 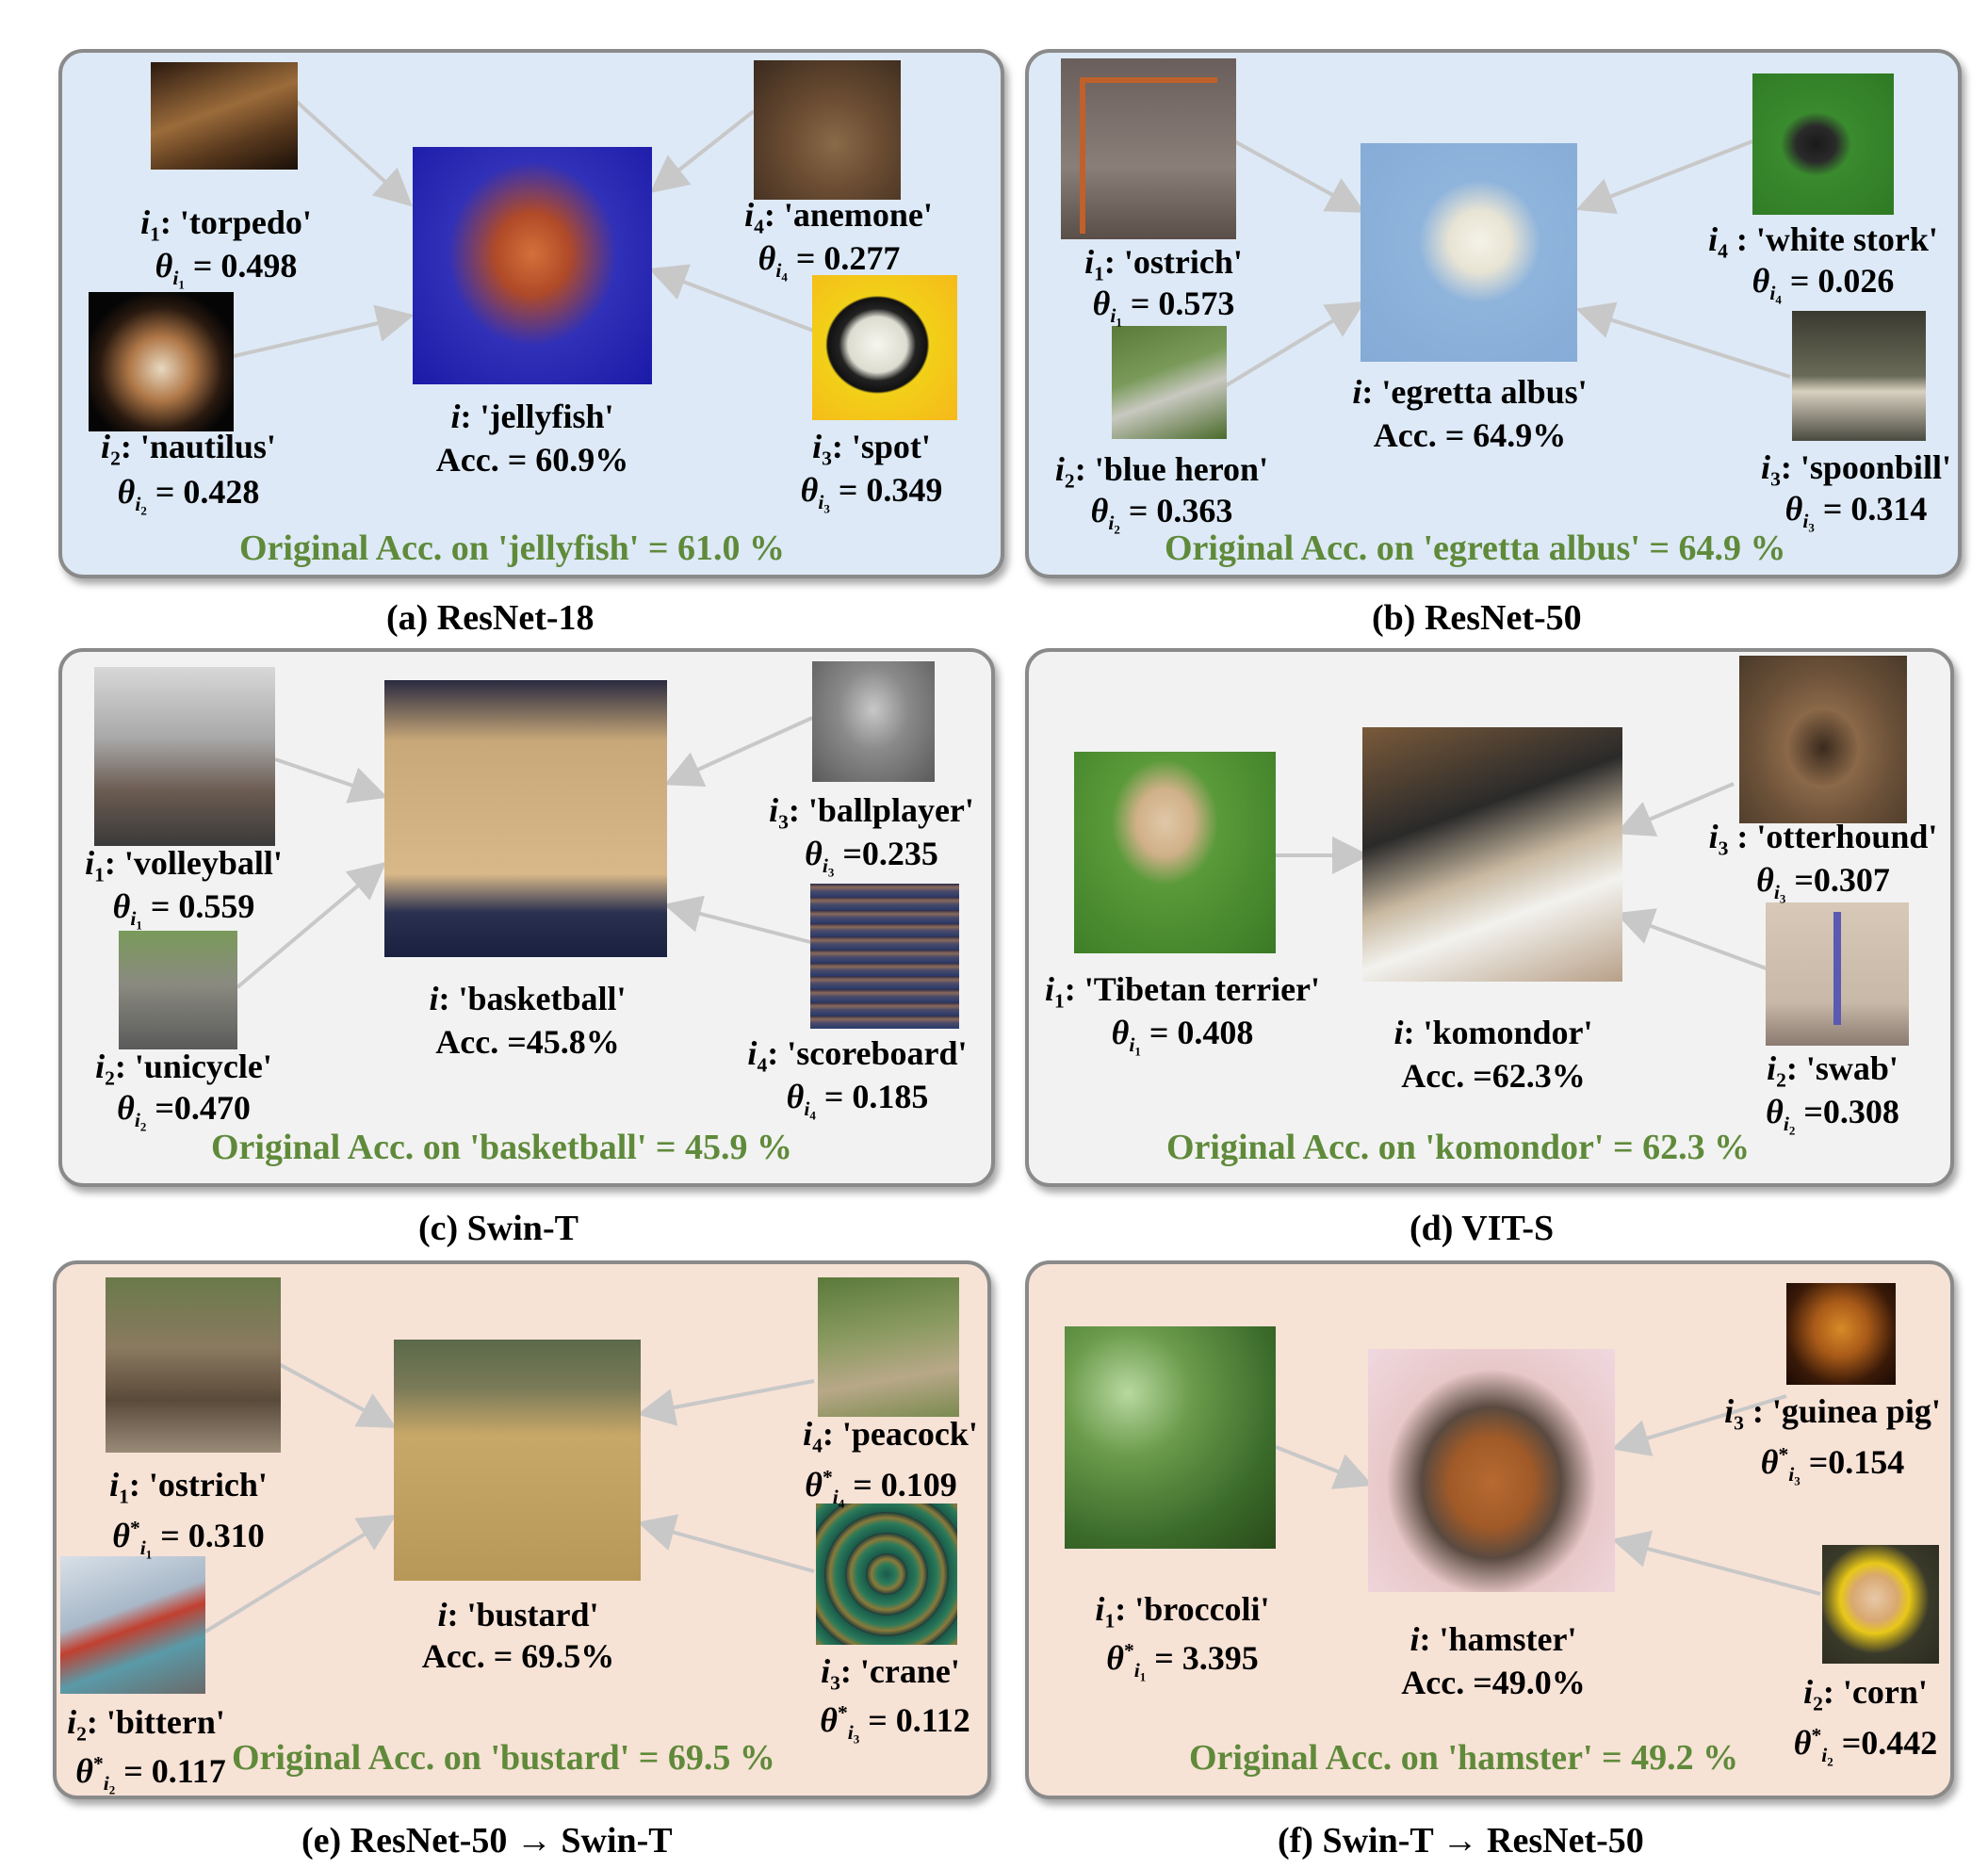 What do you see at coordinates (838, 217) in the screenshot?
I see `label-a-item4: i4: 'anemone'` at bounding box center [838, 217].